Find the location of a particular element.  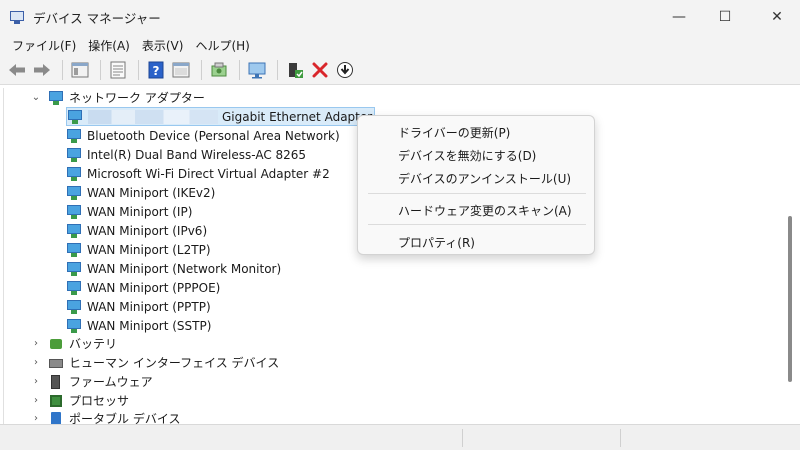

scan-hardware-icon is located at coordinates (219, 70).